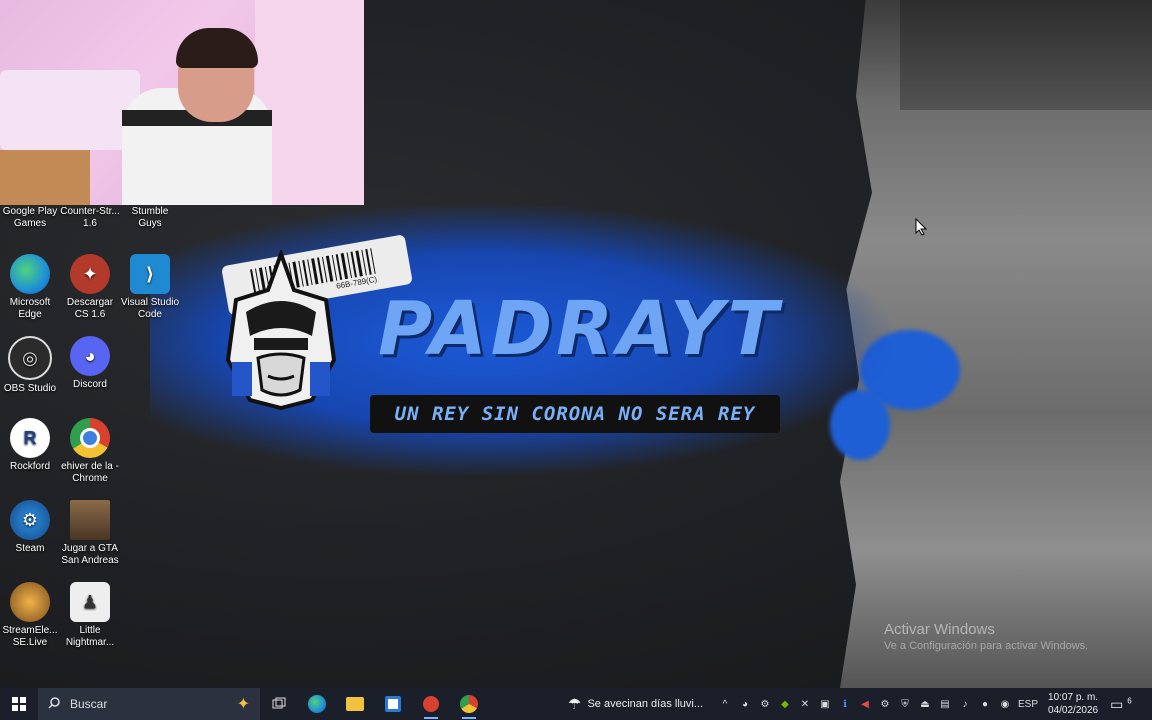 The height and width of the screenshot is (720, 1152). I want to click on notification-center-button: ▭ 6, so click(1121, 704).